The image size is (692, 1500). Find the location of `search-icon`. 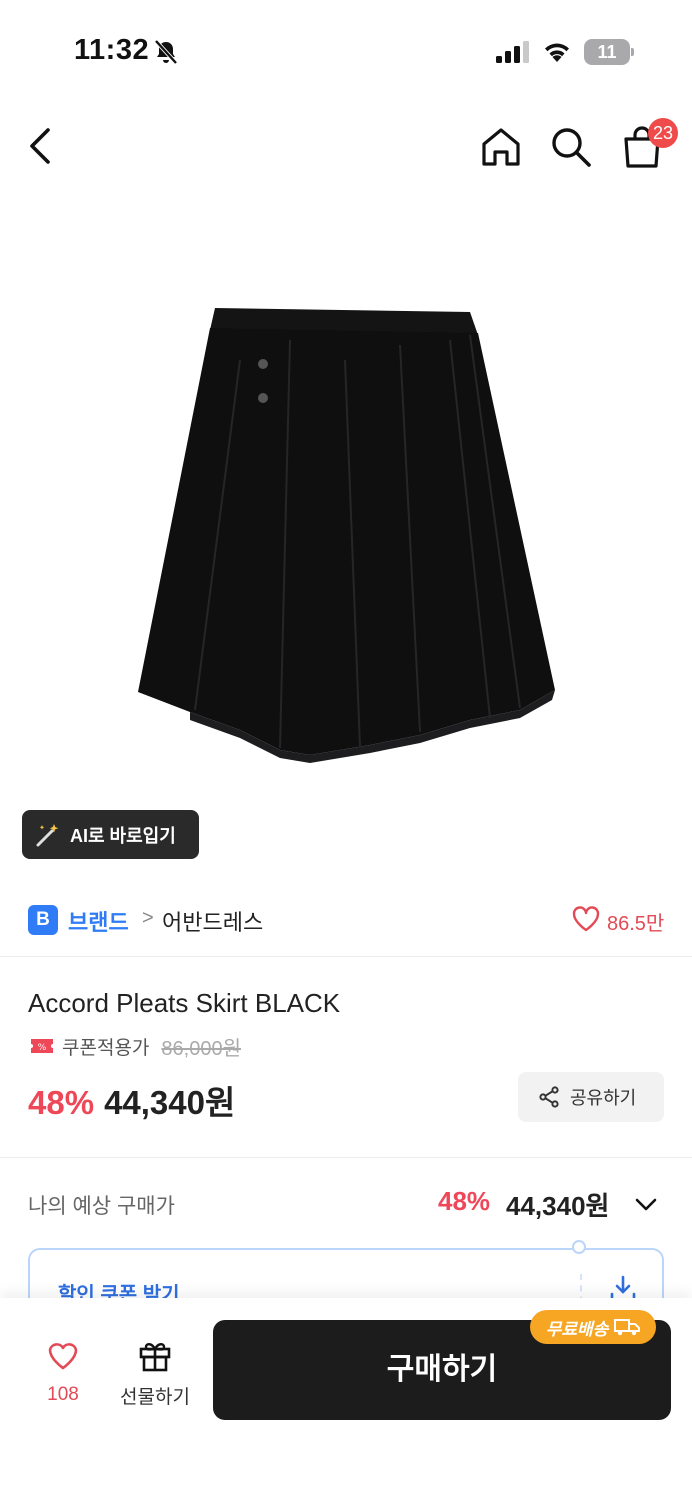

search-icon is located at coordinates (571, 147).